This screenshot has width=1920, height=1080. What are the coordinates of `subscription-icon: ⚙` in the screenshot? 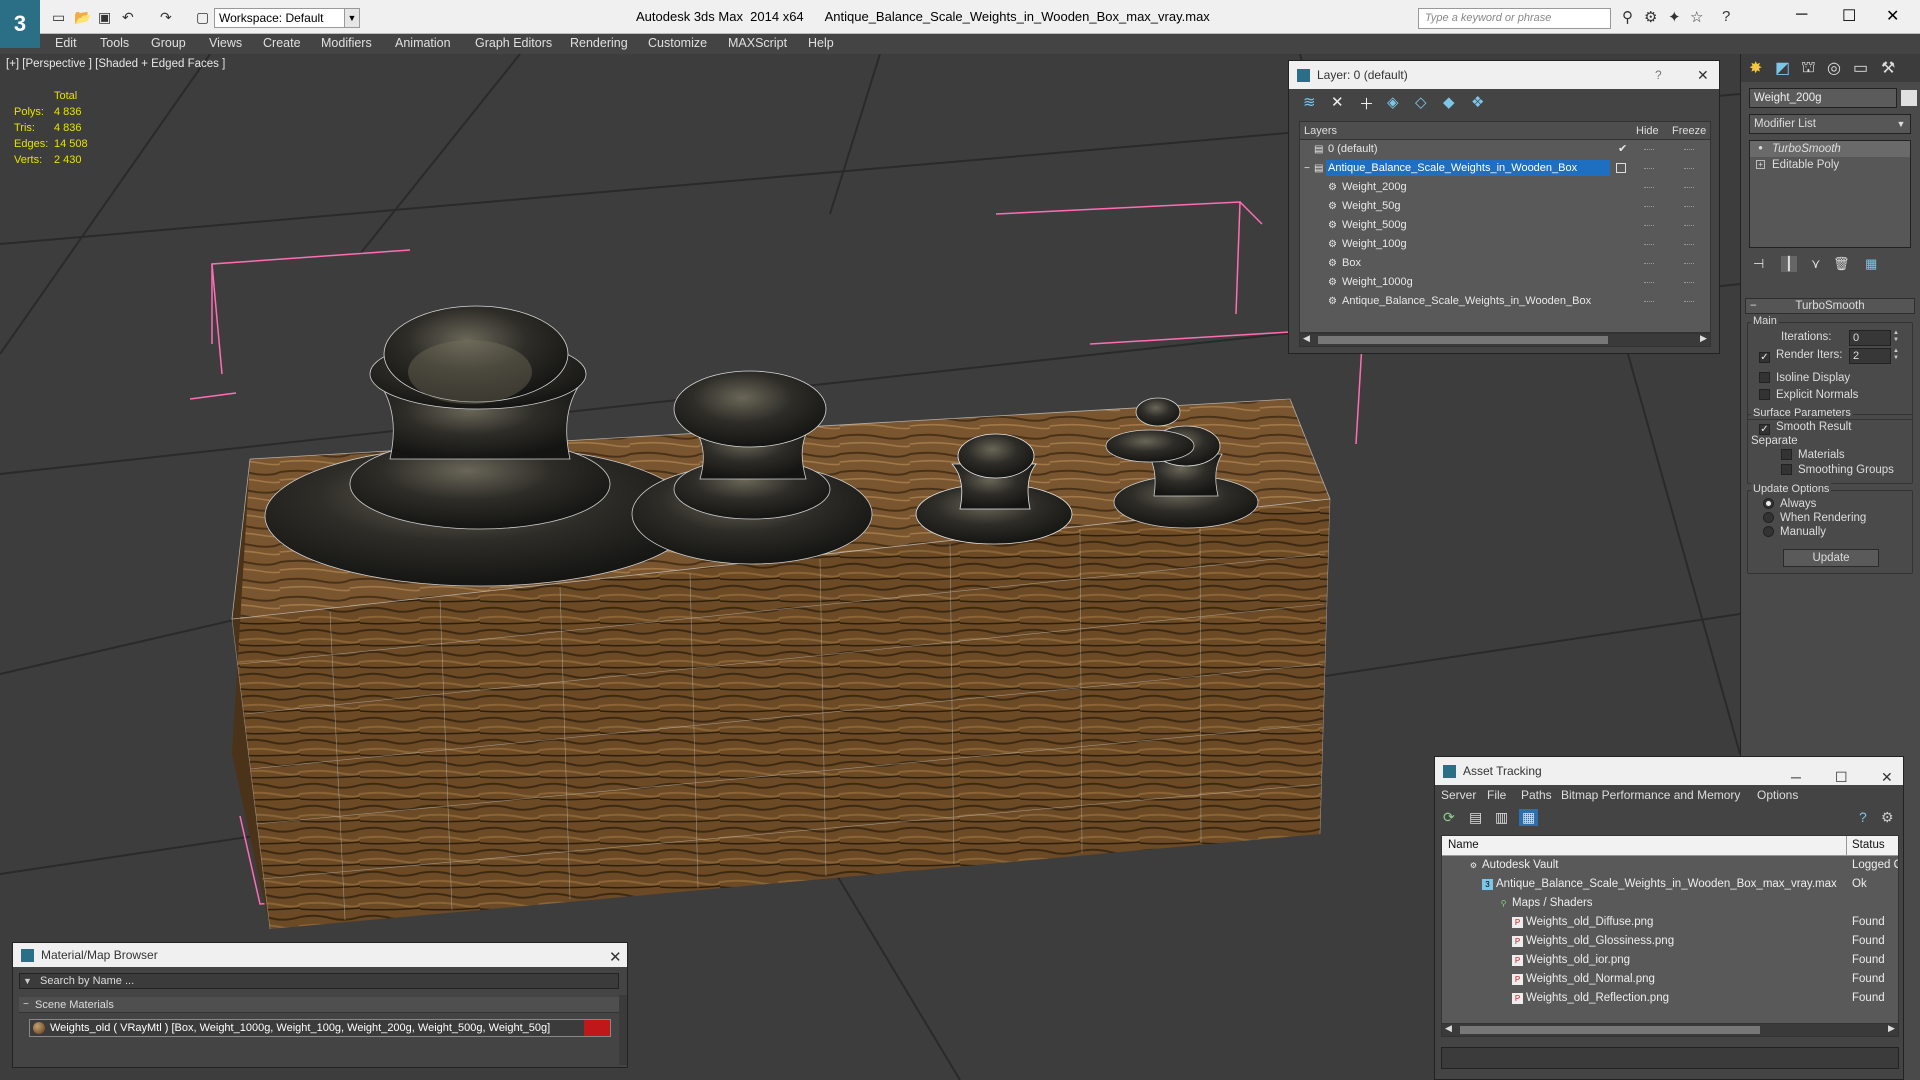 It's located at (1650, 17).